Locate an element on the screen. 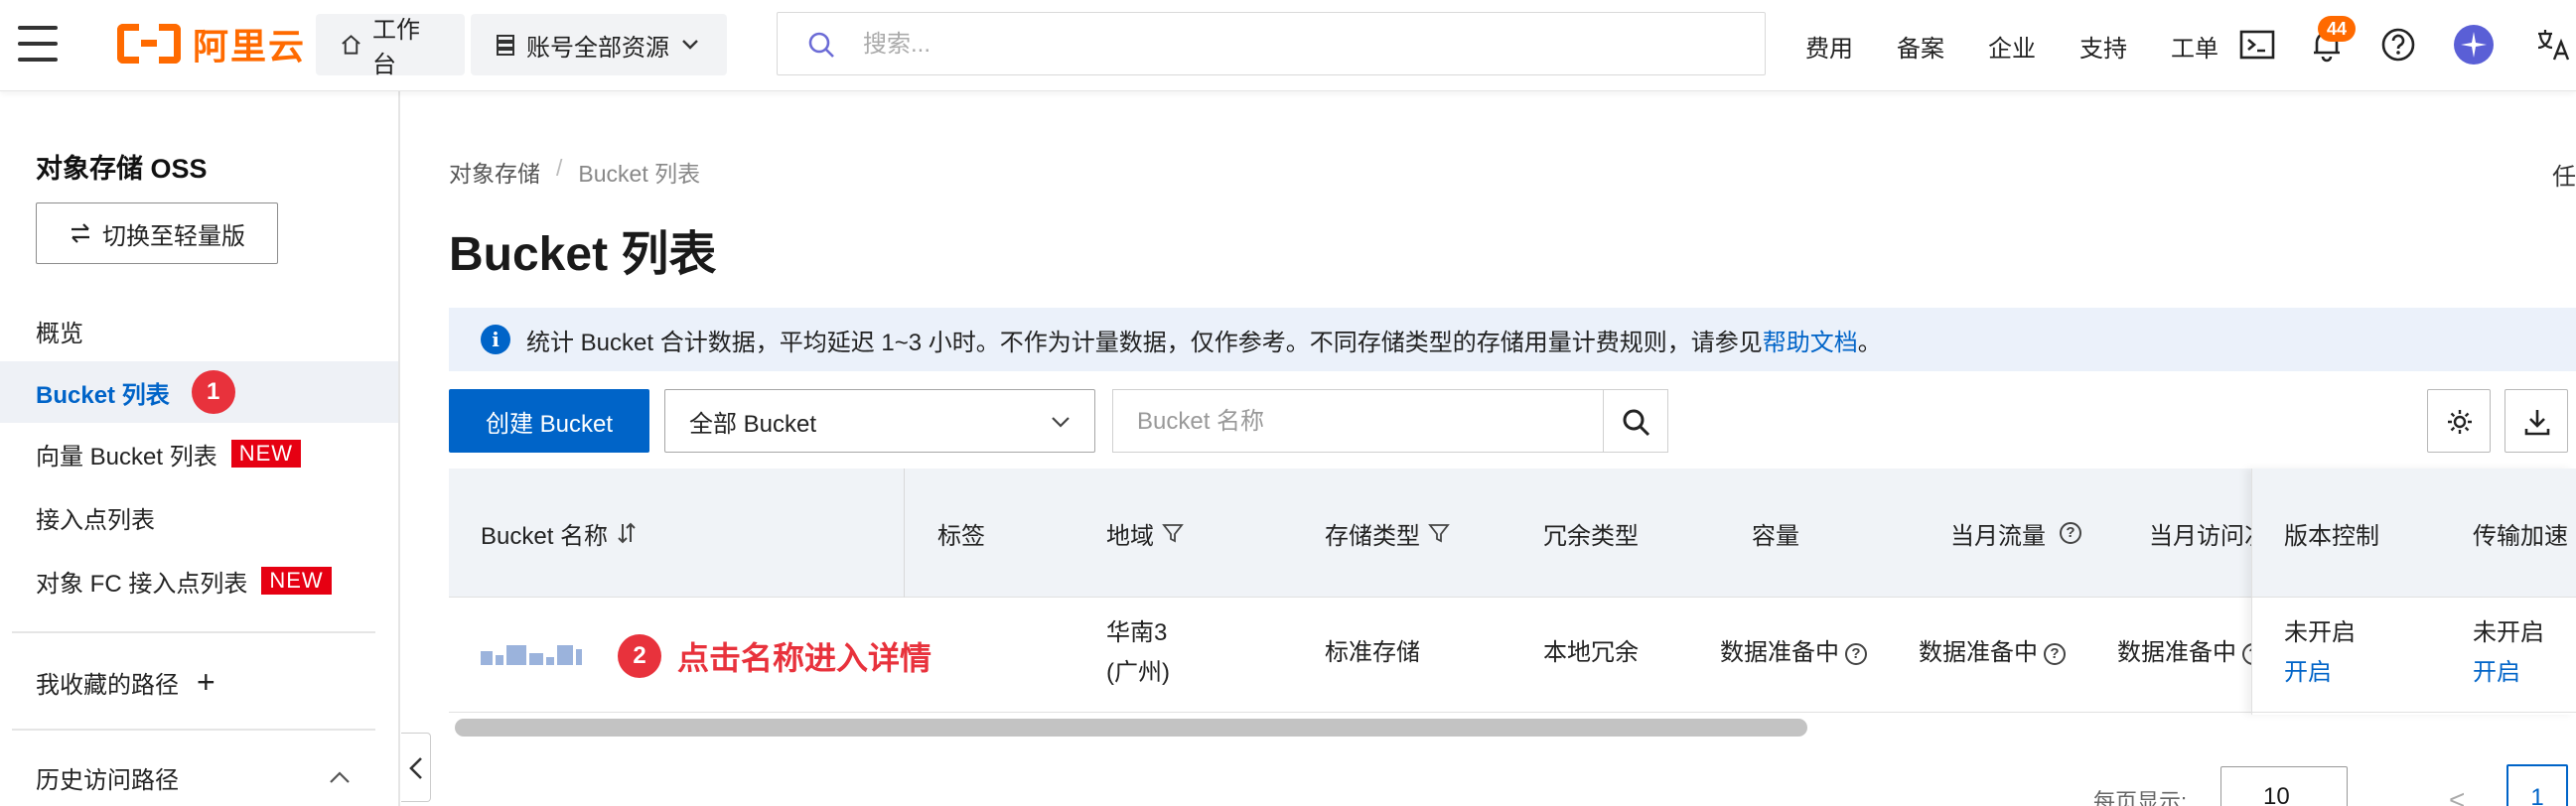  column-label: 传输加速 is located at coordinates (2520, 536).